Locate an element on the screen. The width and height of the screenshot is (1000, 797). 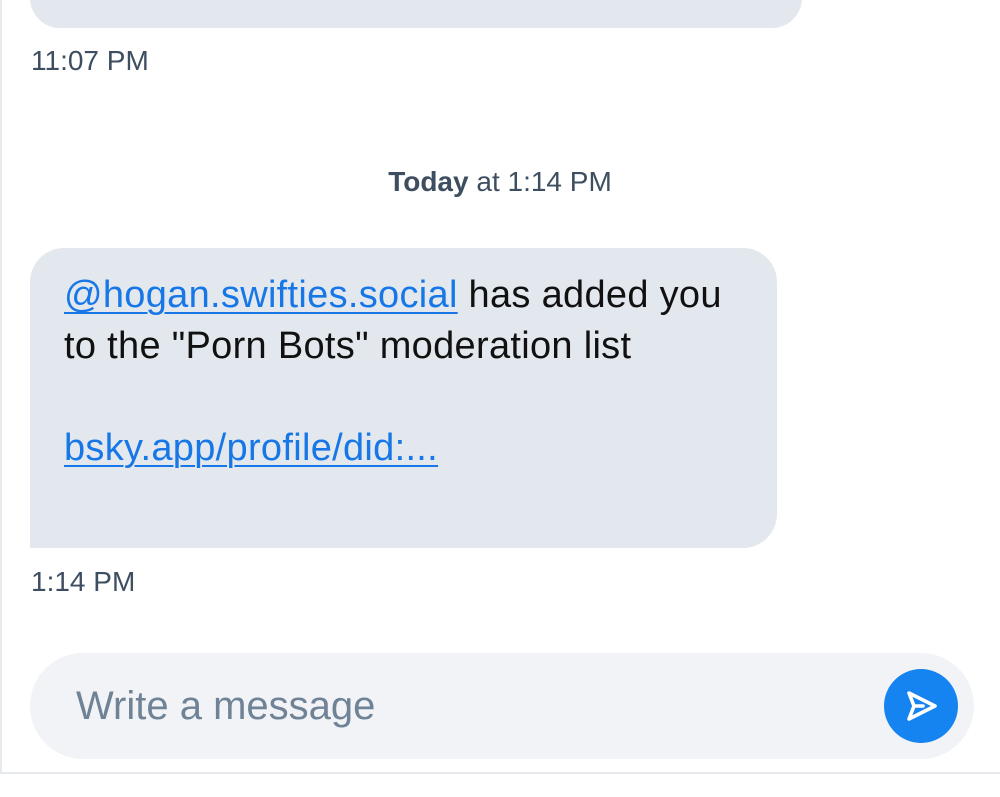
mention-link: @hogan.swifties.social is located at coordinates (261, 295).